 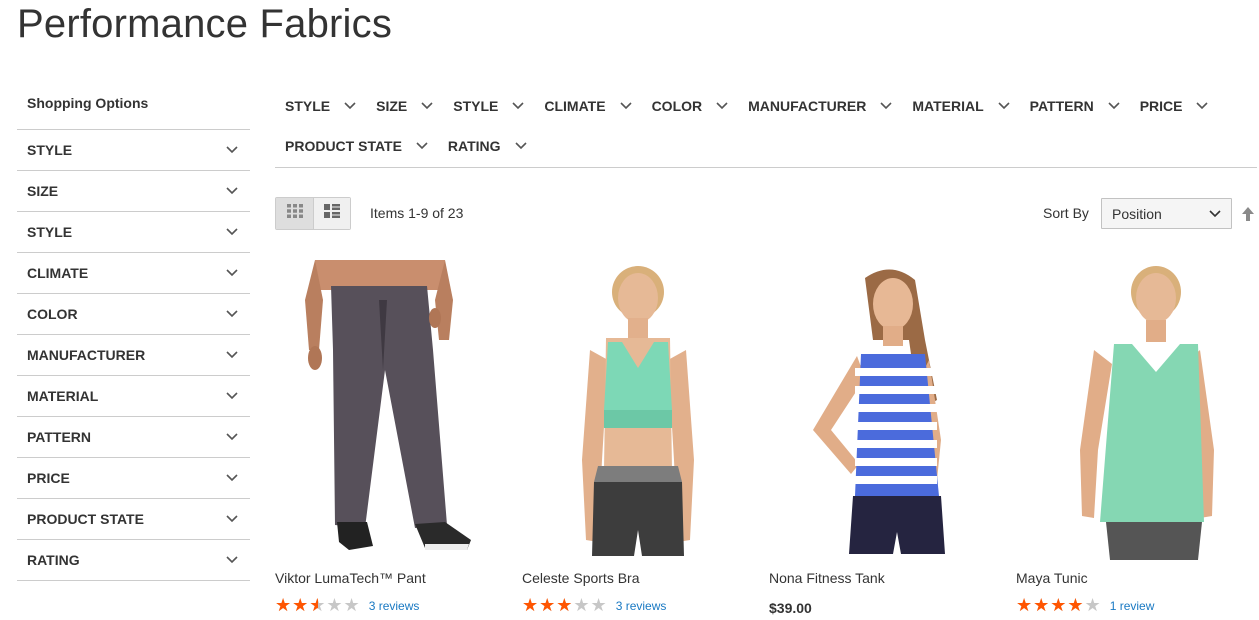 I want to click on filter-dropdown-size: SIZE, so click(x=404, y=106).